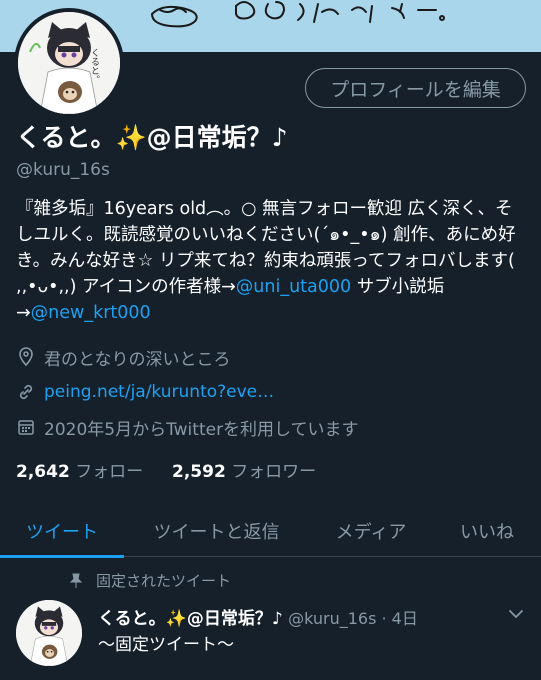 This screenshot has height=680, width=541. What do you see at coordinates (43, 472) in the screenshot?
I see `following-count: 2,642` at bounding box center [43, 472].